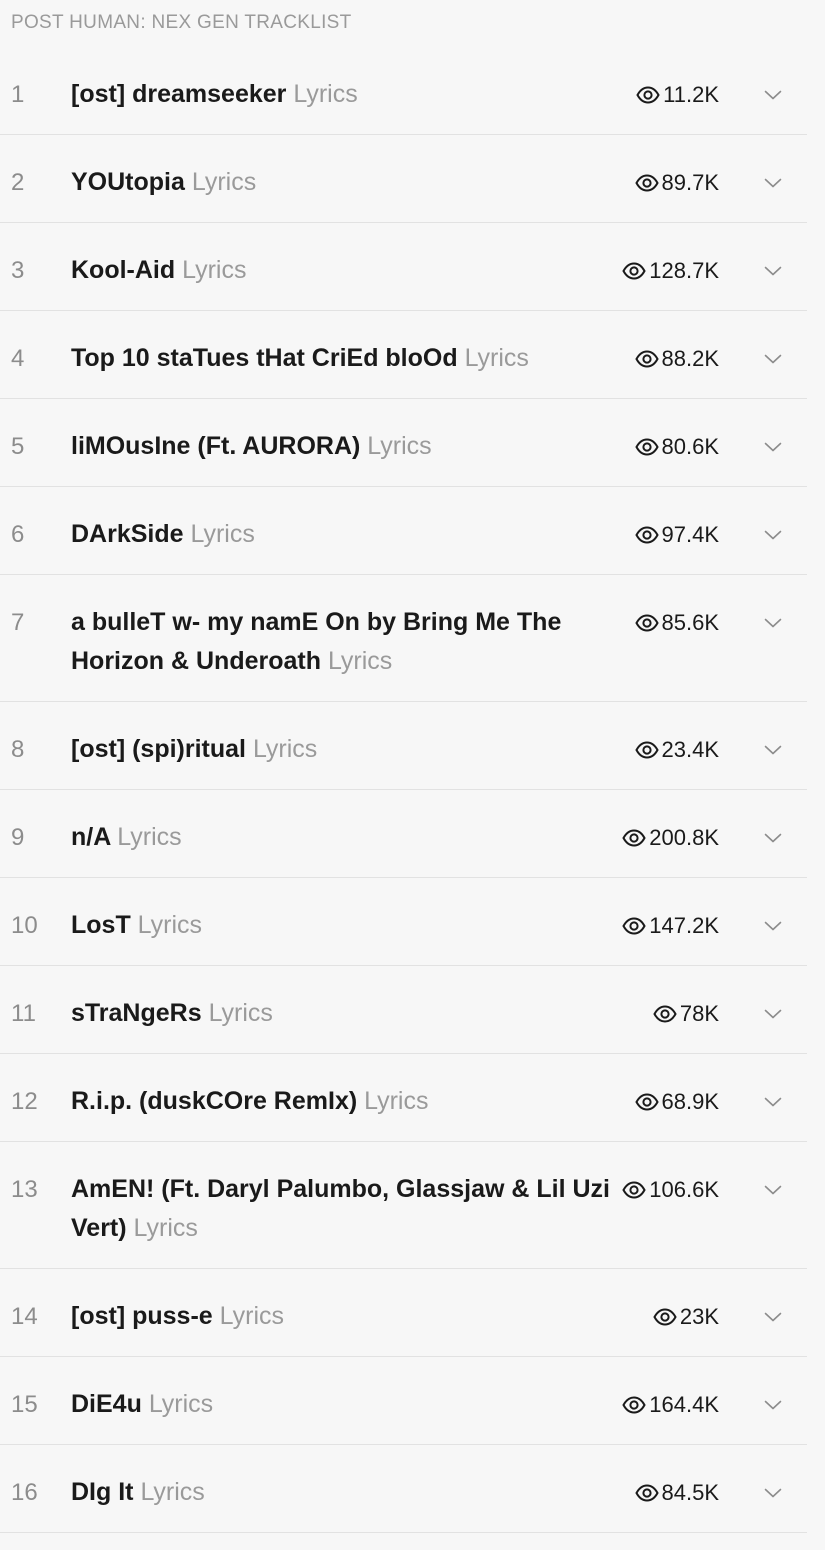  Describe the element at coordinates (353, 749) in the screenshot. I see `track-title-link: [ost] (spi)ritual Lyrics` at that location.